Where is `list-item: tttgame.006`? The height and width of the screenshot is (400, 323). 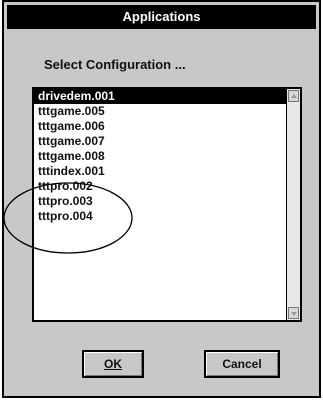 list-item: tttgame.006 is located at coordinates (160, 126).